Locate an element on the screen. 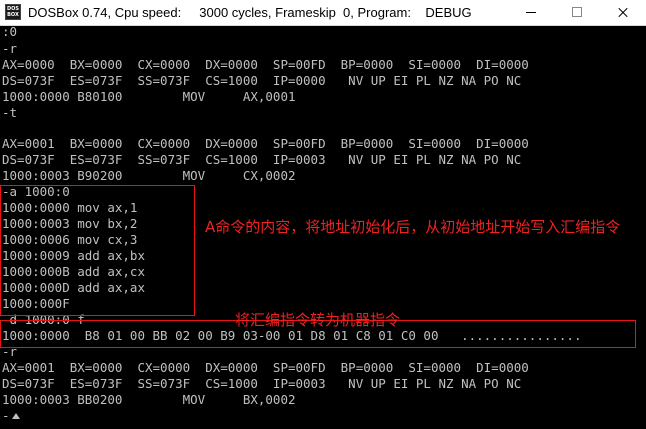 The image size is (646, 429). minimize-button is located at coordinates (531, 12).